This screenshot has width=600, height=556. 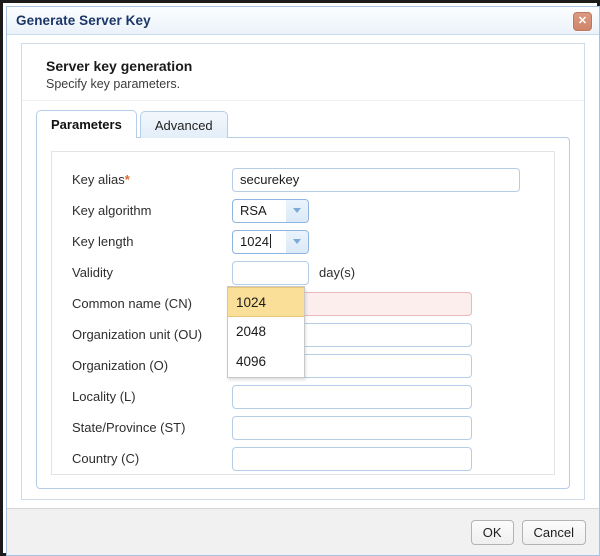 What do you see at coordinates (98, 179) in the screenshot?
I see `label-key-alias-text: Key alias` at bounding box center [98, 179].